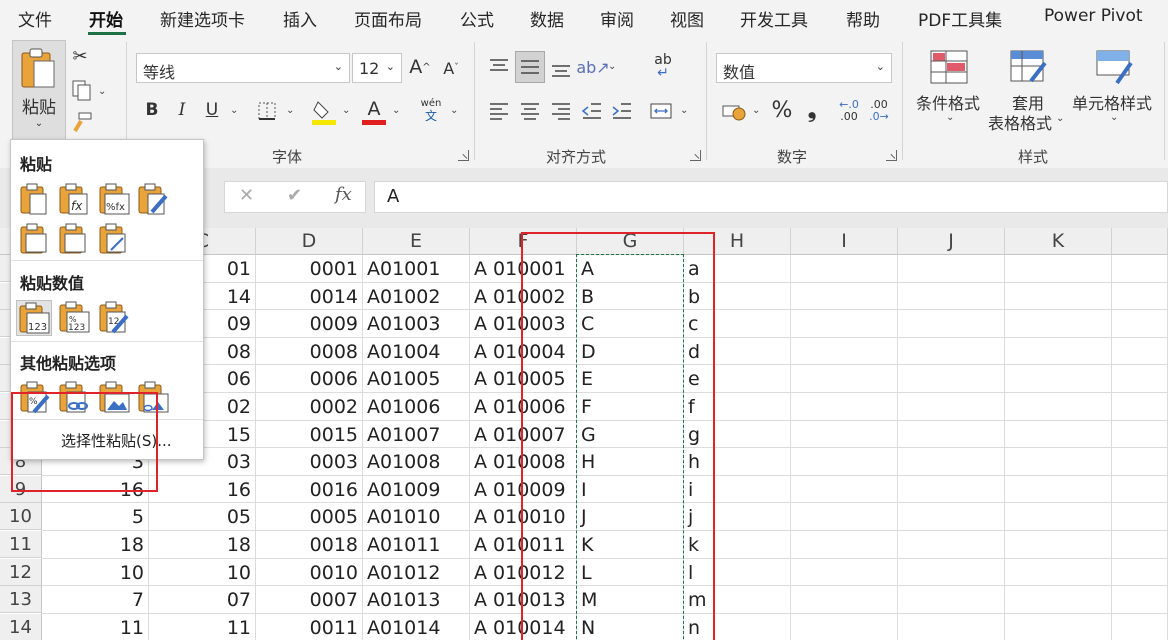 The width and height of the screenshot is (1168, 640). Describe the element at coordinates (523, 517) in the screenshot. I see `cell-f: A 010010` at that location.